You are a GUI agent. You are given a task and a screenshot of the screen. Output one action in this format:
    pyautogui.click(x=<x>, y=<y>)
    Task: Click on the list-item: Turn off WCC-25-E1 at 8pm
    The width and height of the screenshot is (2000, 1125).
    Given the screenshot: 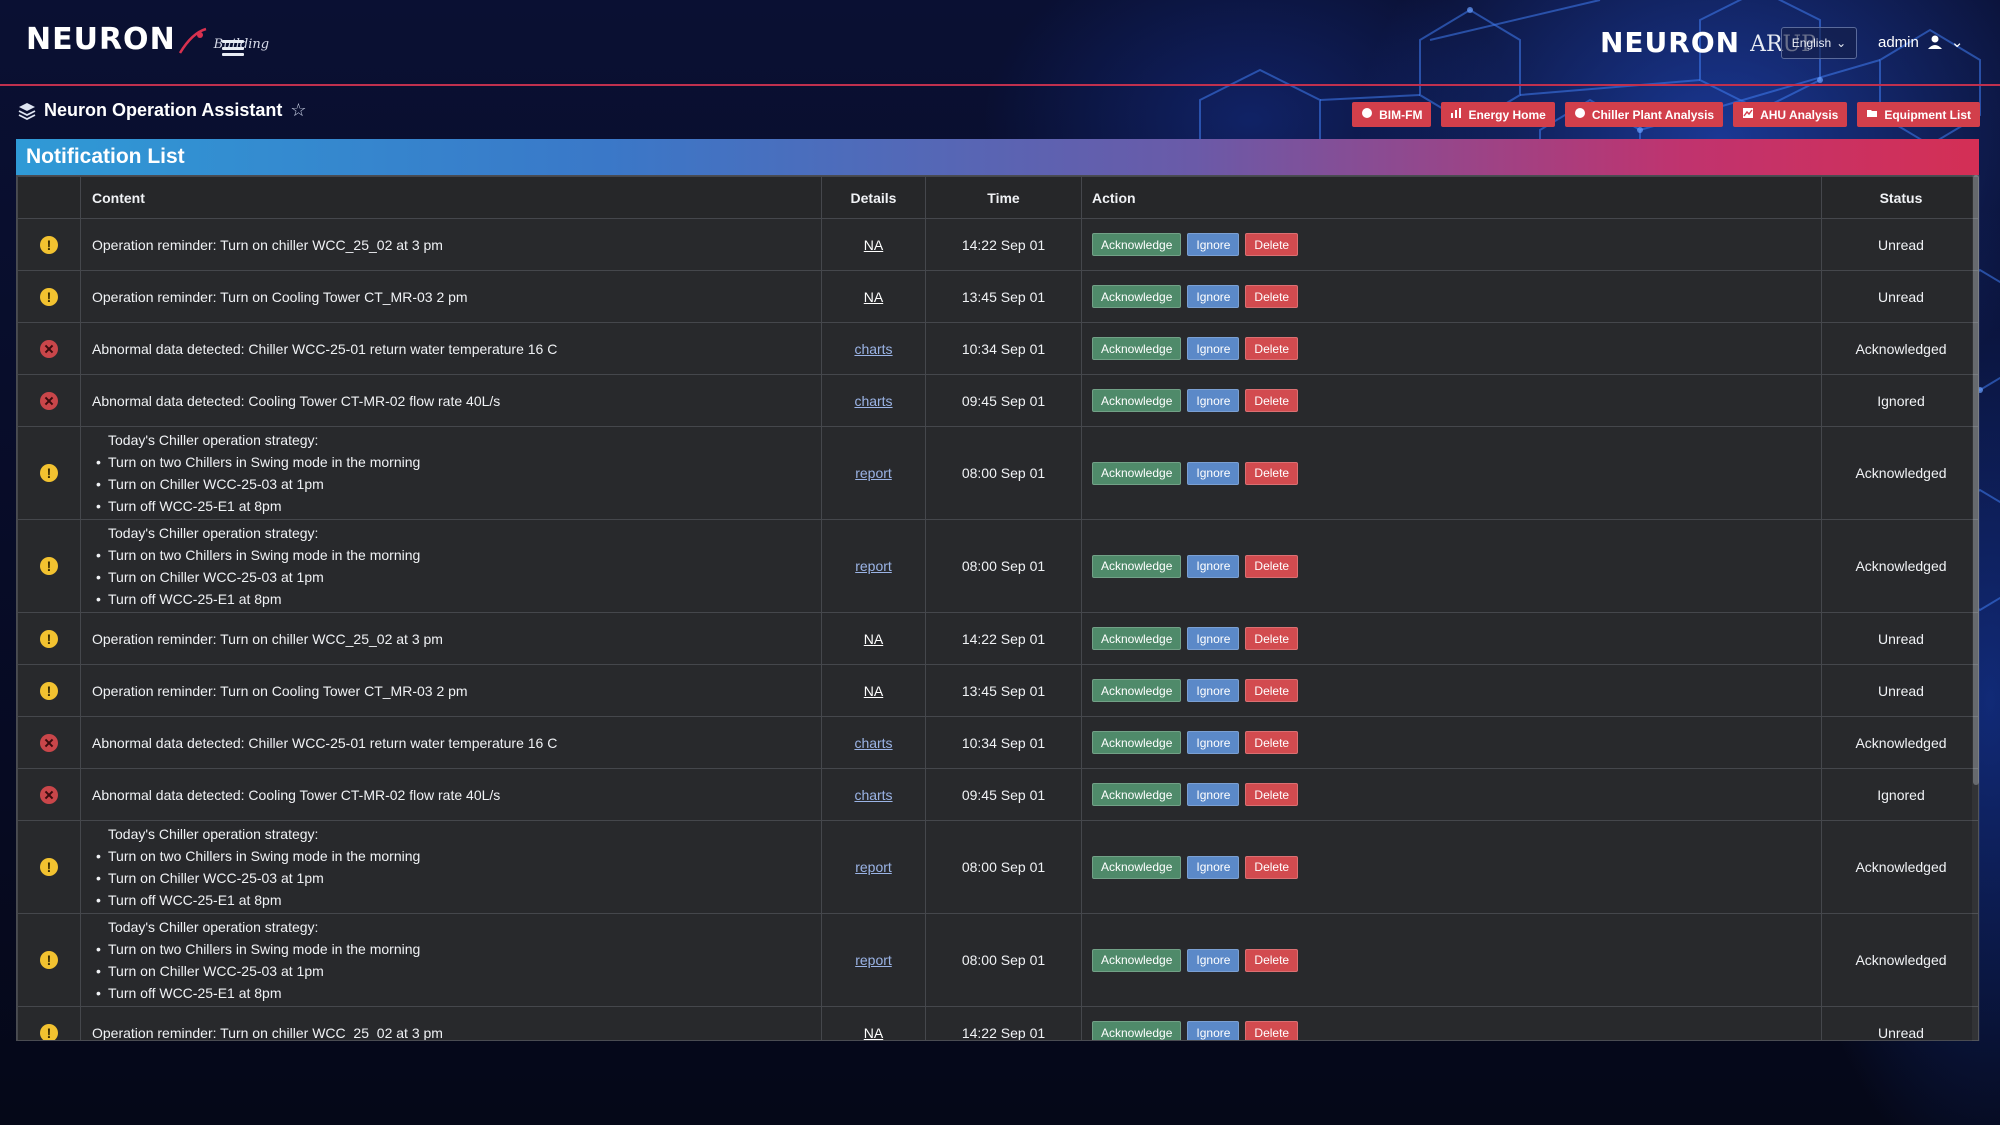 What is the action you would take?
    pyautogui.click(x=456, y=506)
    